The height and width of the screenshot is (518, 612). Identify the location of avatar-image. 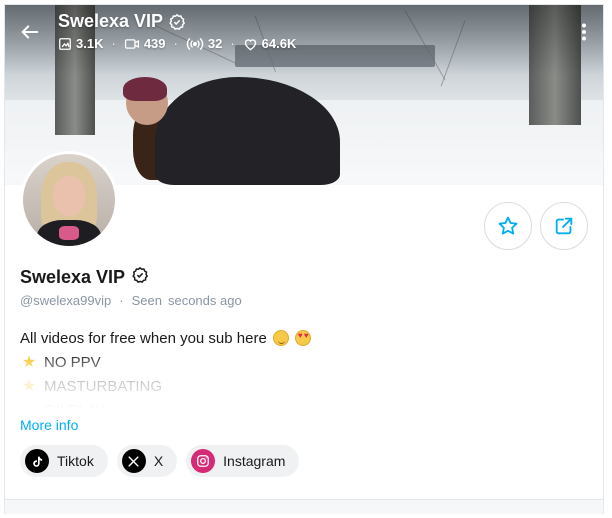
(69, 200).